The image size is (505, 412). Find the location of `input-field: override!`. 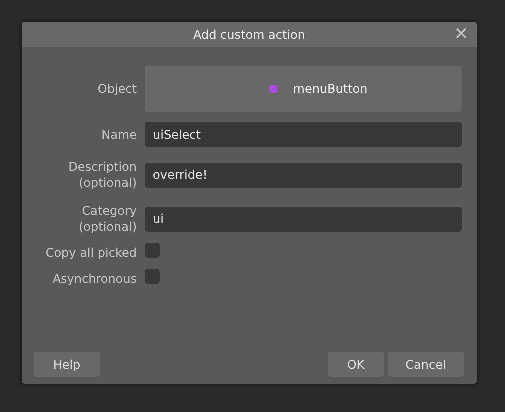

input-field: override! is located at coordinates (303, 175).